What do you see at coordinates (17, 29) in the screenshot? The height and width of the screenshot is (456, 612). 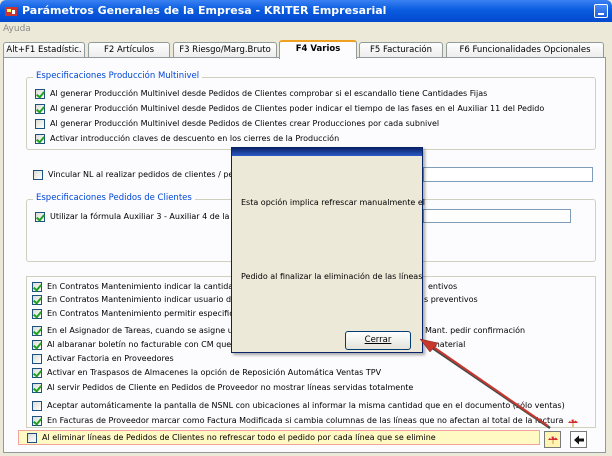 I see `menu-ayuda: Ayuda` at bounding box center [17, 29].